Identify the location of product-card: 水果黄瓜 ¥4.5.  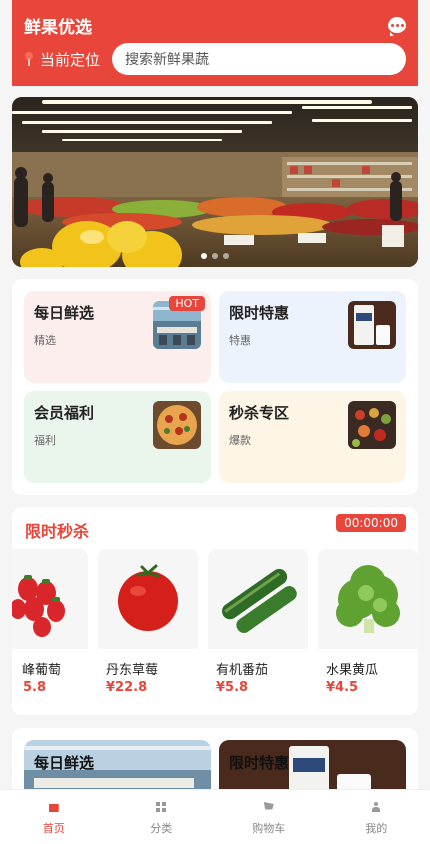
(368, 626).